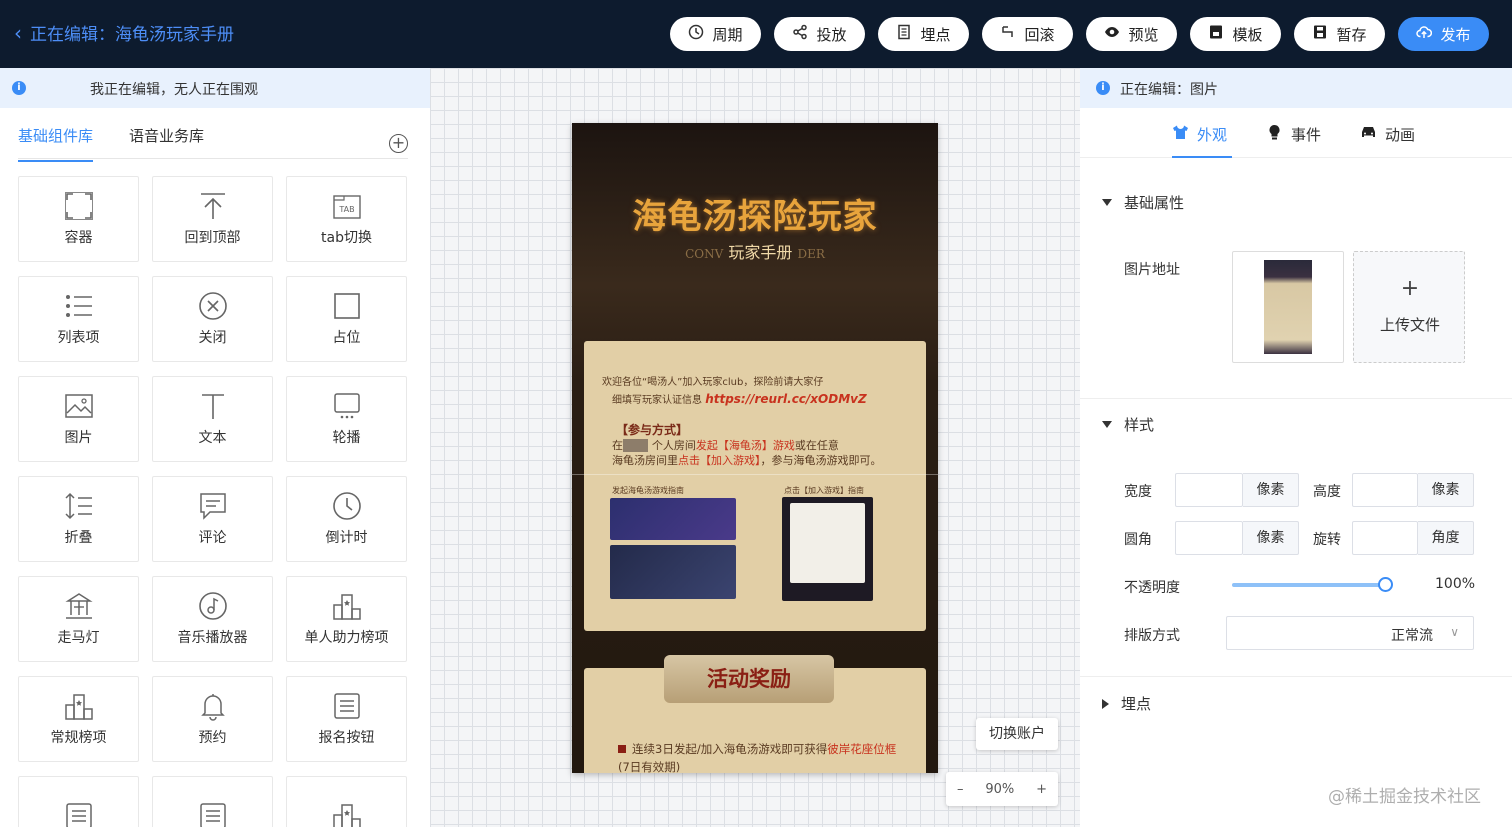  I want to click on save-draft-button: 暂存, so click(1339, 34).